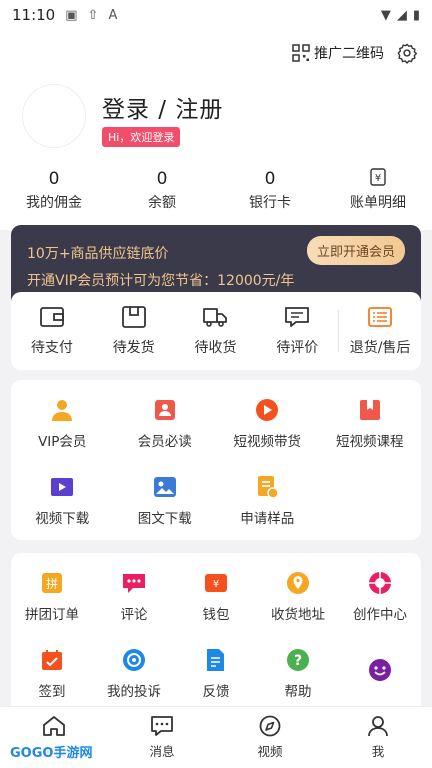  I want to click on video-icon, so click(62, 486).